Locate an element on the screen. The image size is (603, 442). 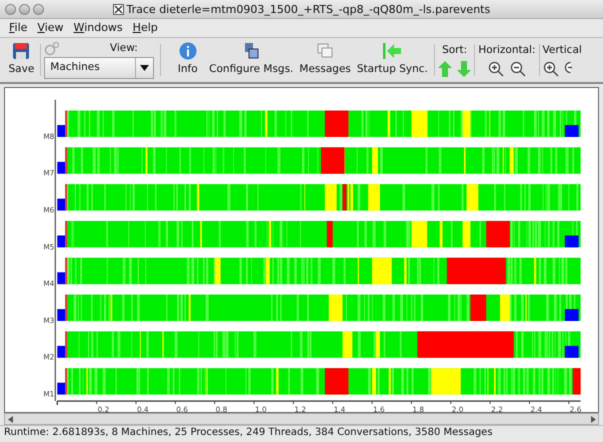
configure-messages-button: Configure Msgs. is located at coordinates (251, 60).